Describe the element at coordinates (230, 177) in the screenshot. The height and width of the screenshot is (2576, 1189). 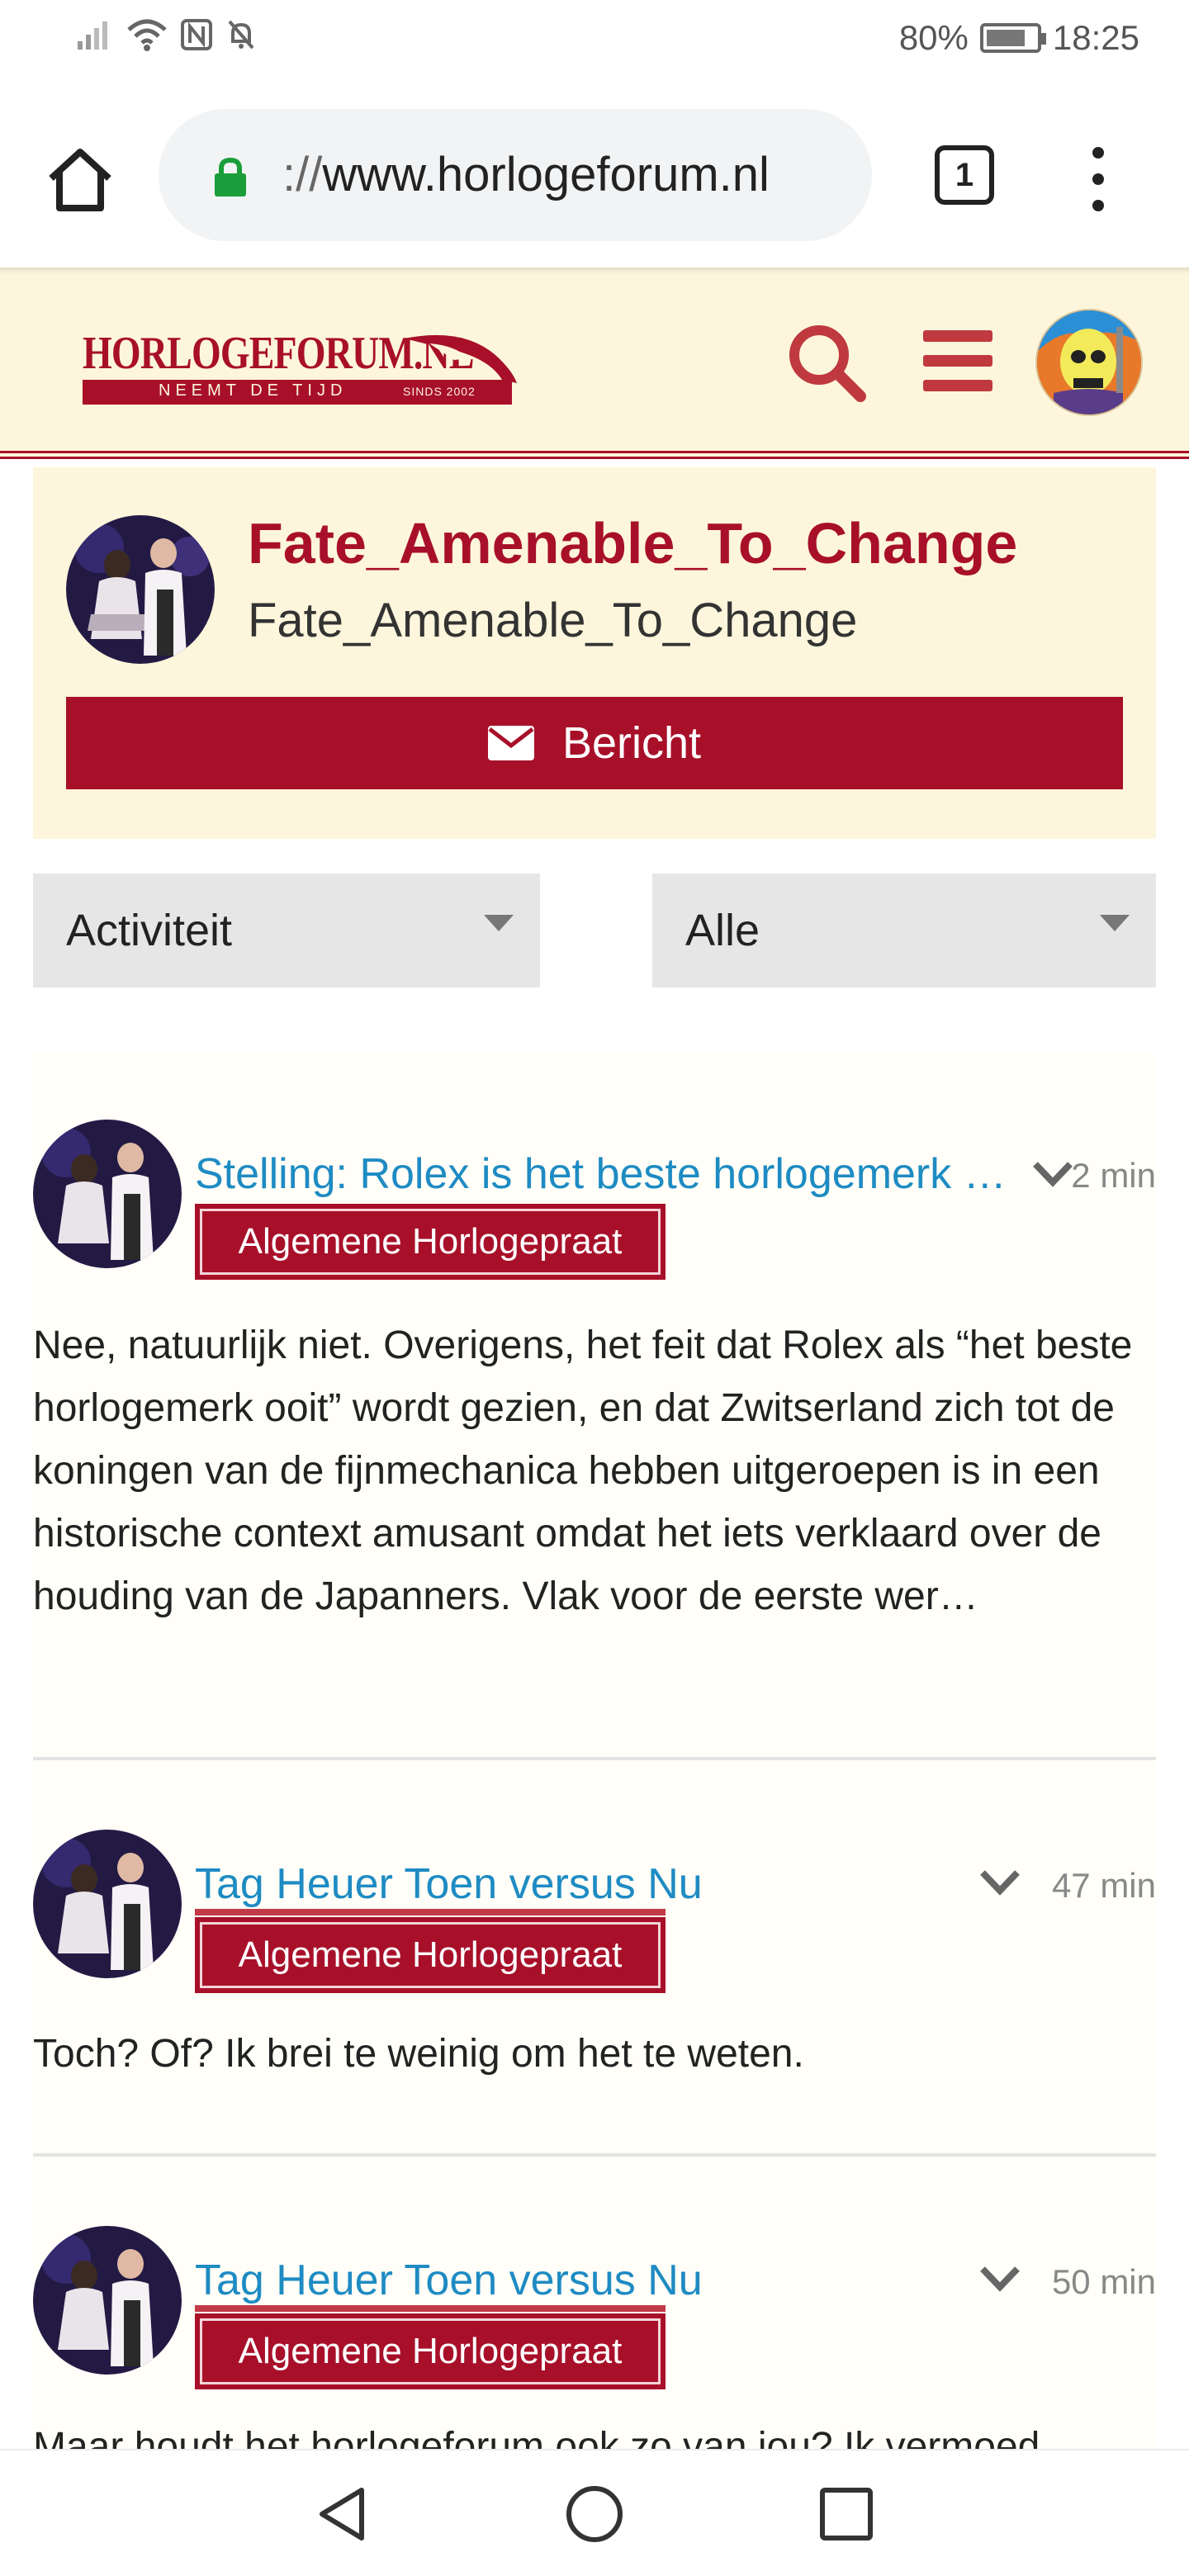
I see `lock-icon` at that location.